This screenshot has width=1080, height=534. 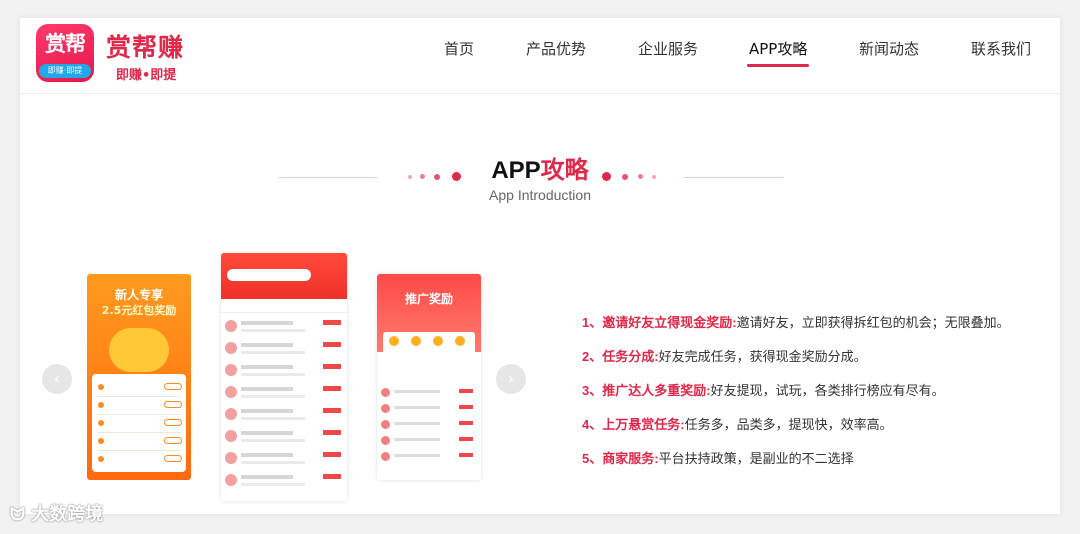 I want to click on feature-item: 1、邀请好友立得现金奖励:邀请好友，立即获得拆红包的机会；无限叠加。, so click(x=817, y=321).